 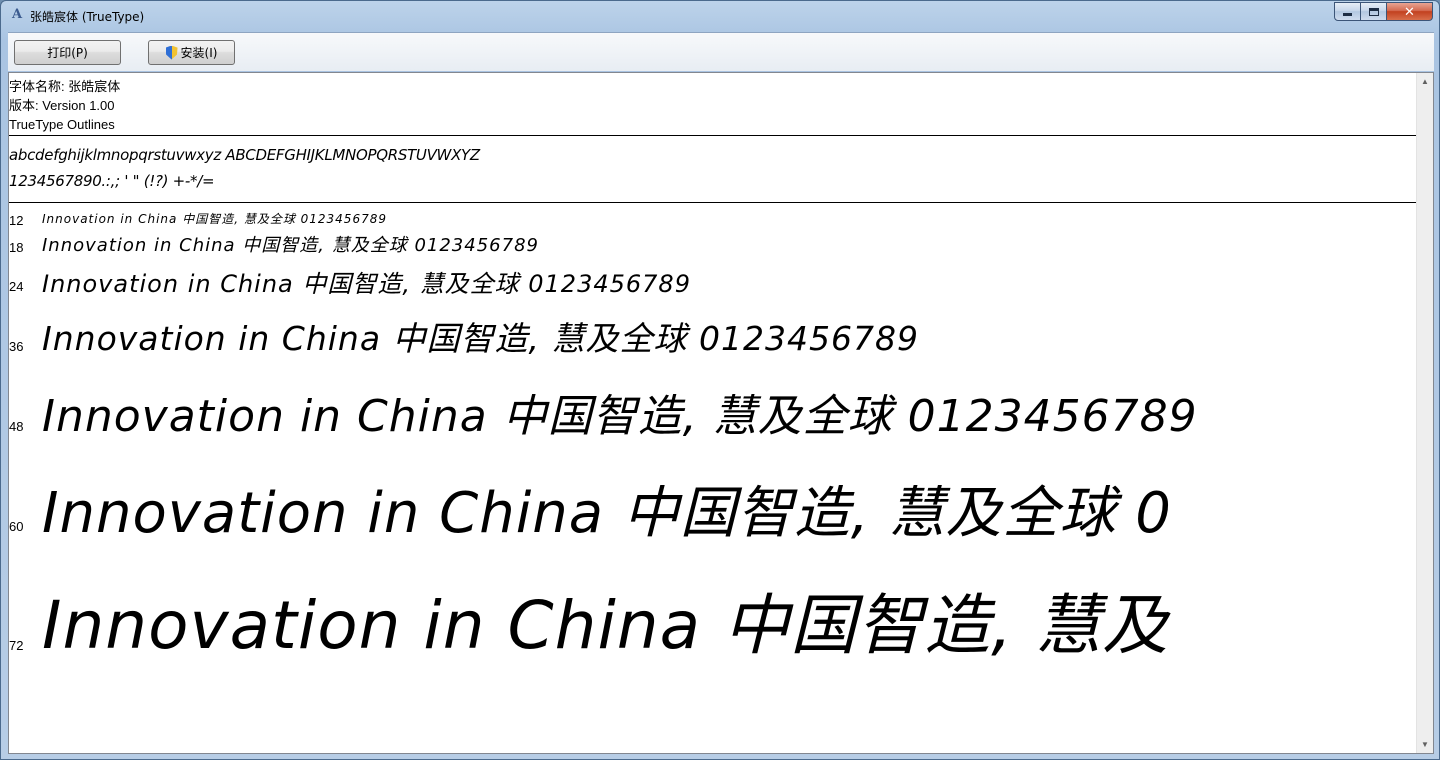 I want to click on charset-symbols: 1234567890.:,; ' " (!?) +-*/=, so click(x=112, y=181).